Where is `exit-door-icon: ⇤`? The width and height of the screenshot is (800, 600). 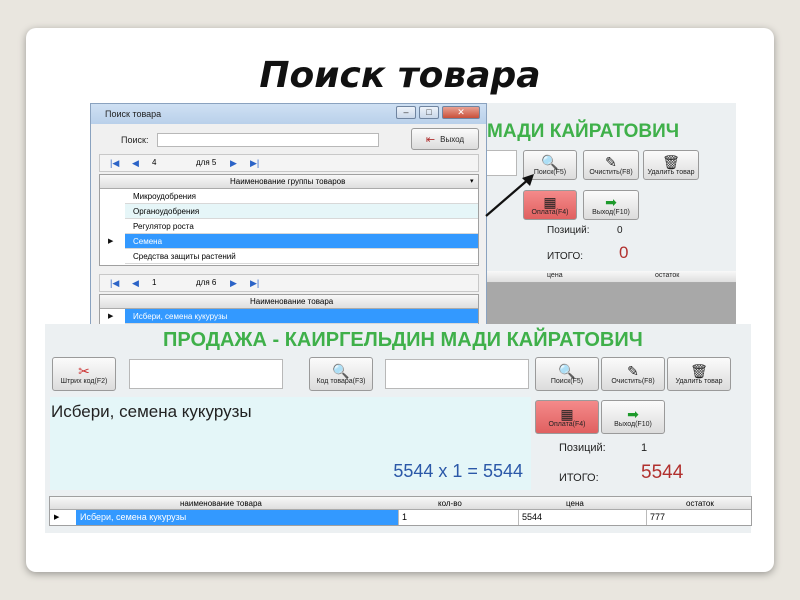
exit-door-icon: ⇤ is located at coordinates (430, 139).